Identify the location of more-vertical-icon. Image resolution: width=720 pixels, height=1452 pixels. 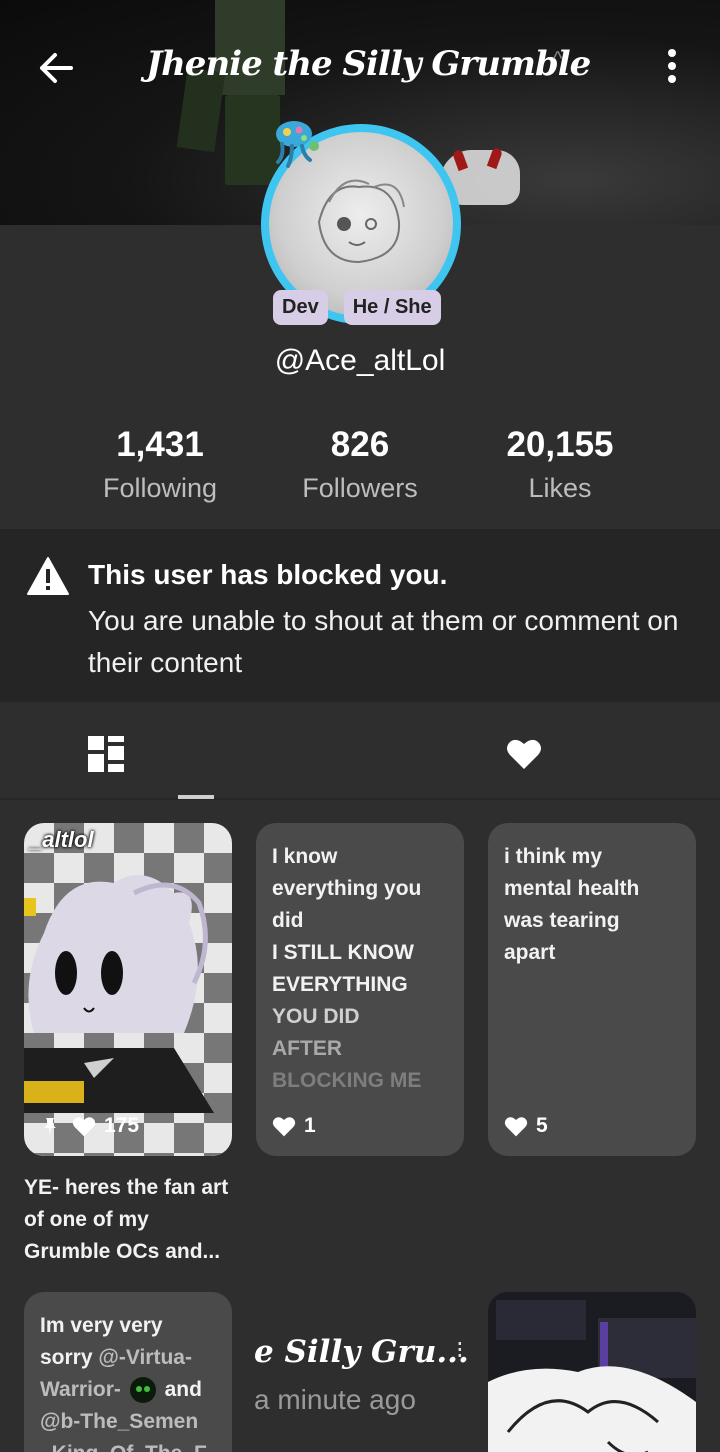
(672, 53).